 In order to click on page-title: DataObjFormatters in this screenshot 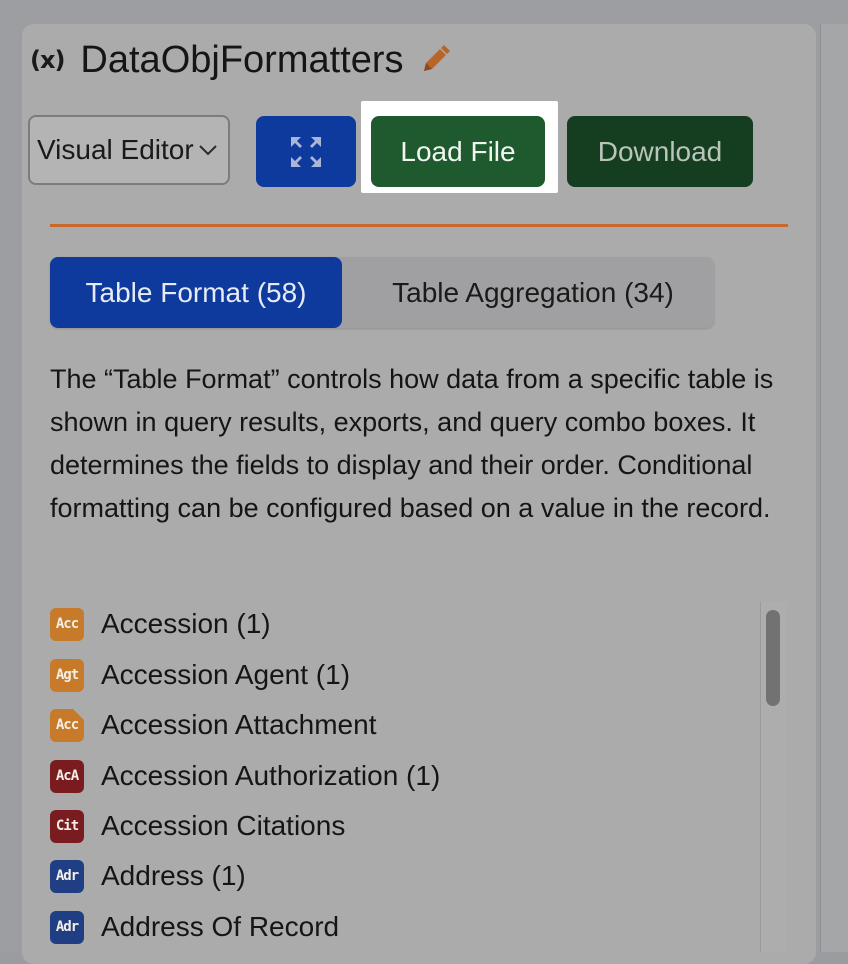, I will do `click(242, 59)`.